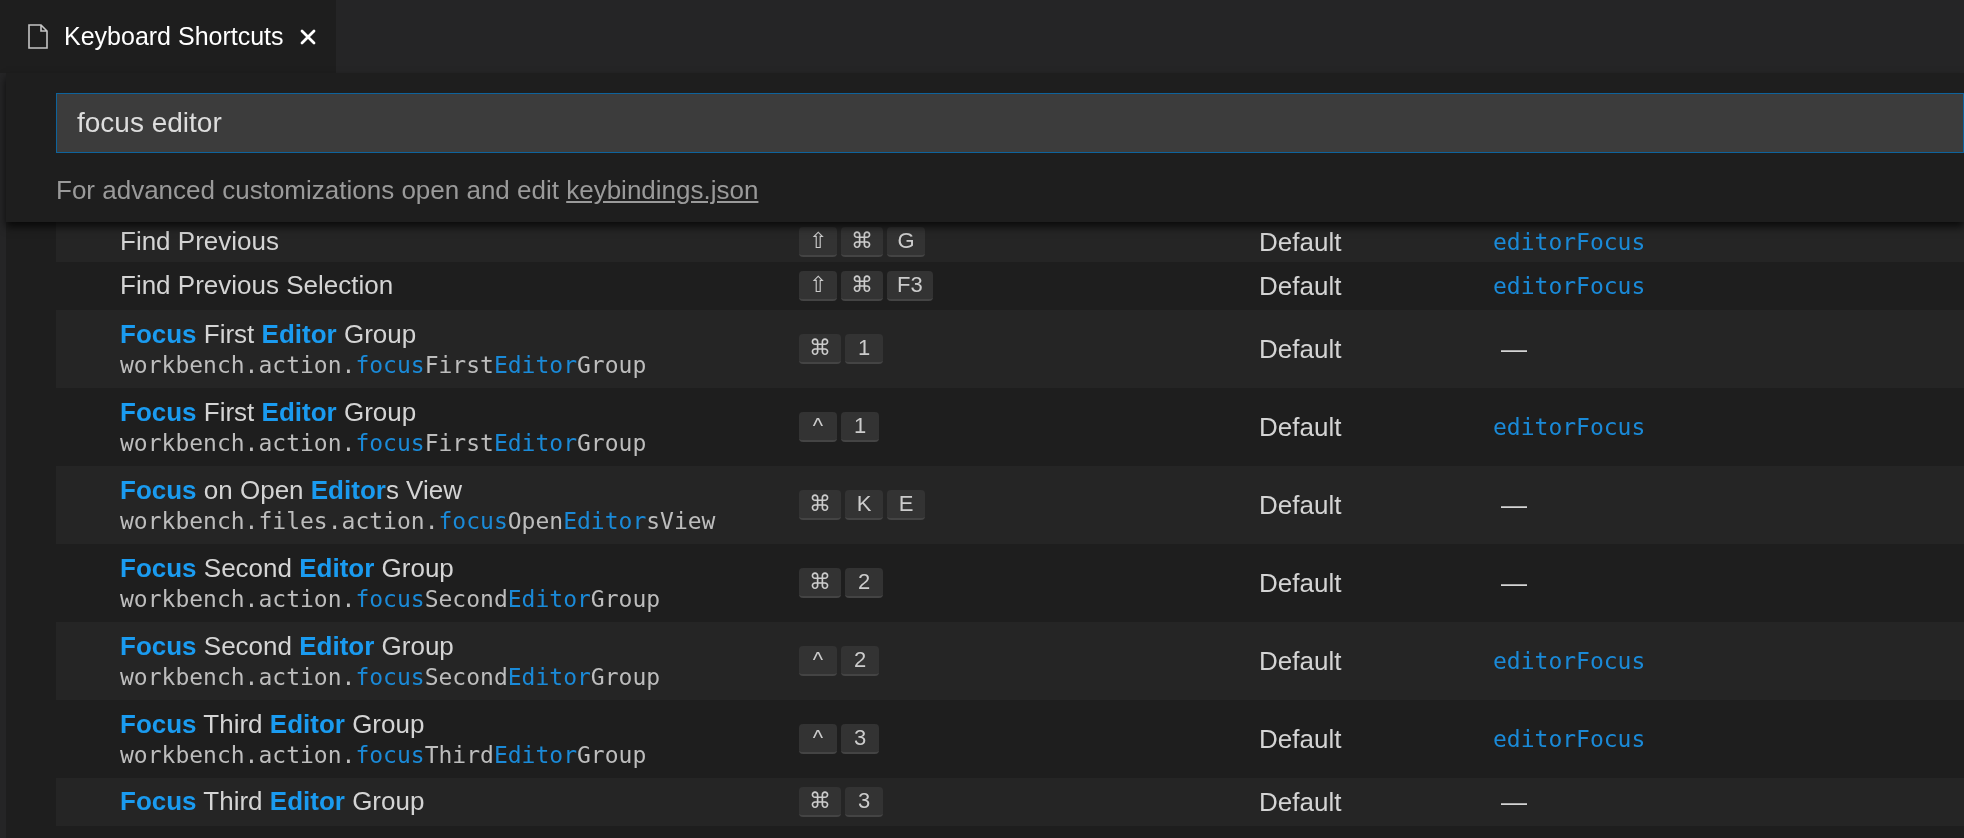  What do you see at coordinates (1010, 123) in the screenshot?
I see `search-field: focus editor` at bounding box center [1010, 123].